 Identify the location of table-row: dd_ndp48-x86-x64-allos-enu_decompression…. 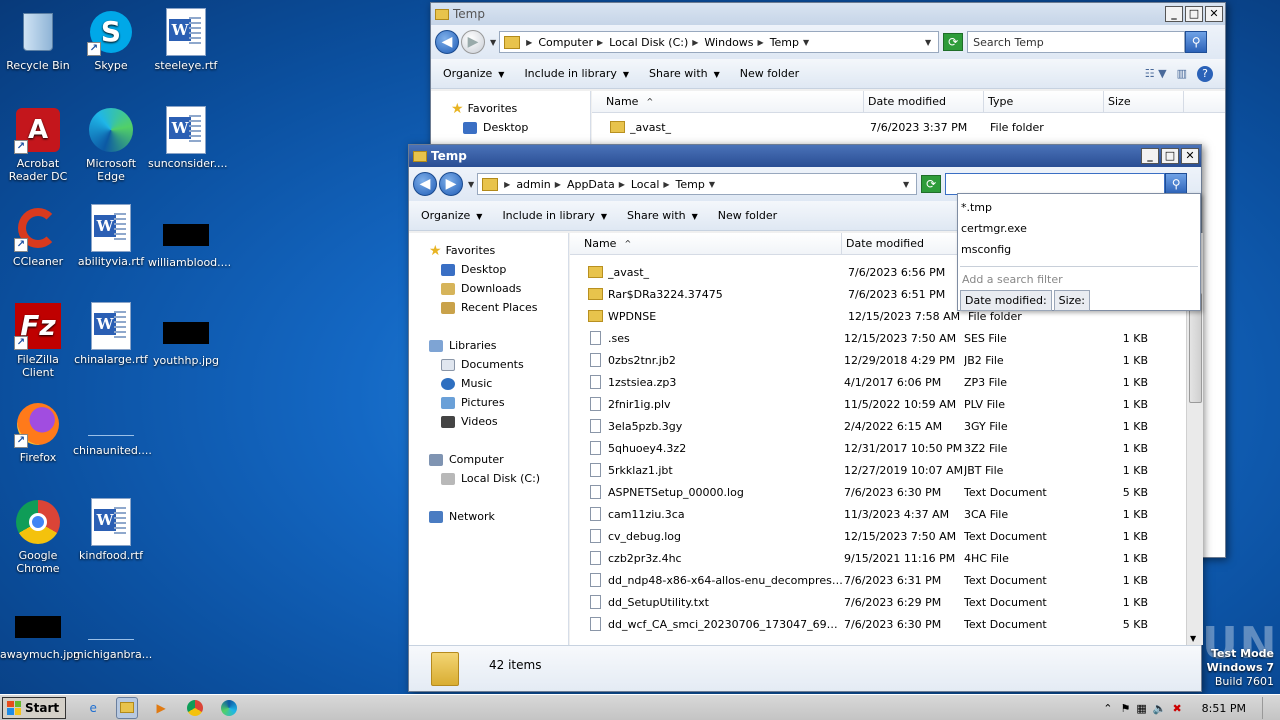
(878, 580).